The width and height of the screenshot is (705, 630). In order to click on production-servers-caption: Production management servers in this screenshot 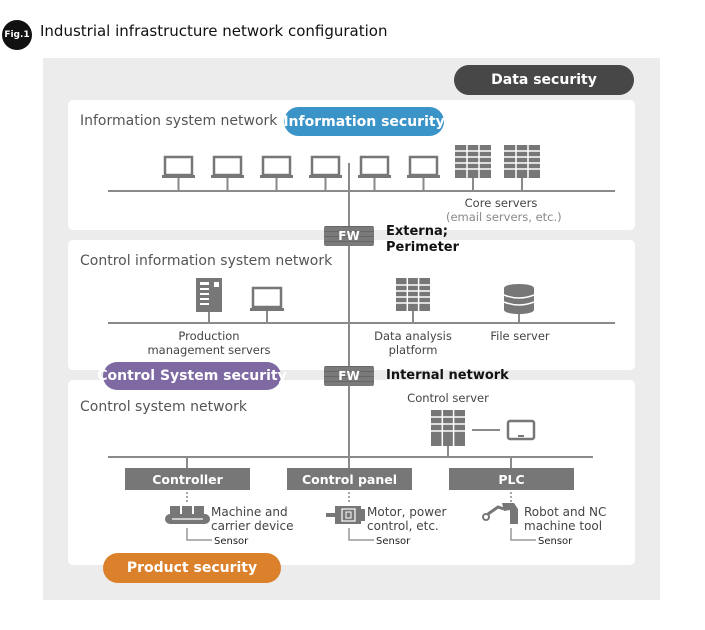, I will do `click(209, 343)`.